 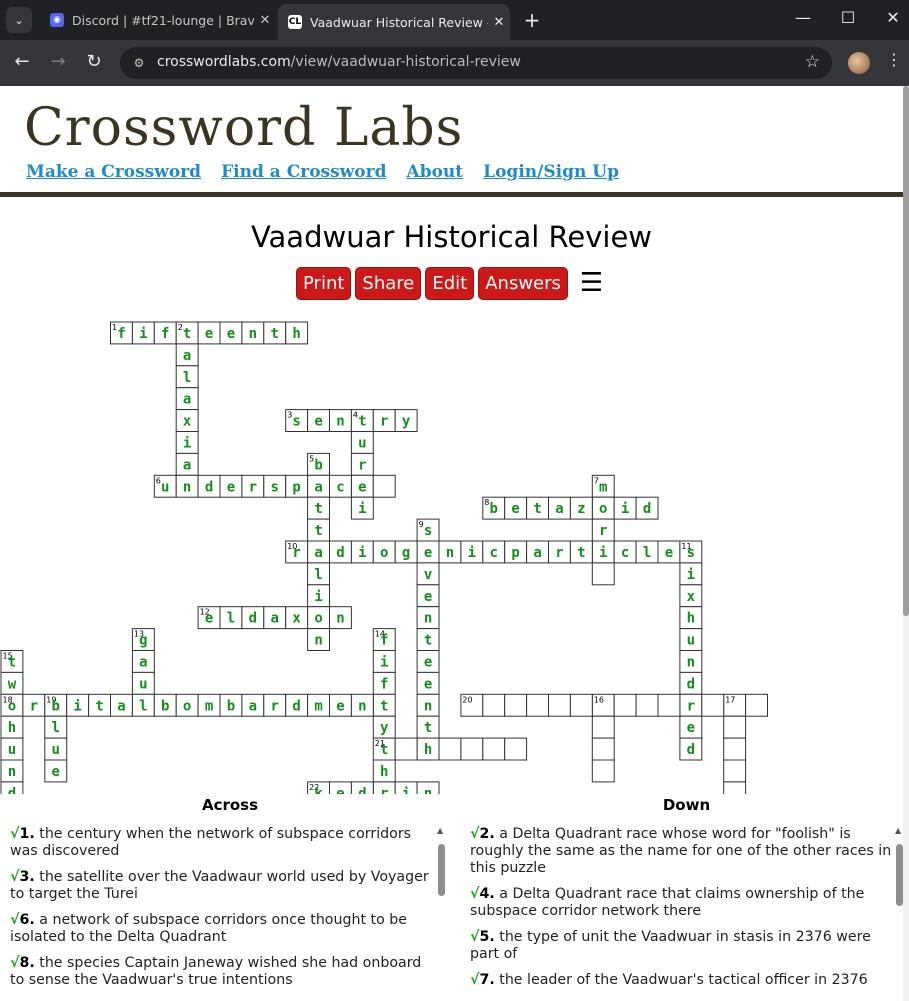 What do you see at coordinates (165, 486) in the screenshot?
I see `grid-cell: 6u` at bounding box center [165, 486].